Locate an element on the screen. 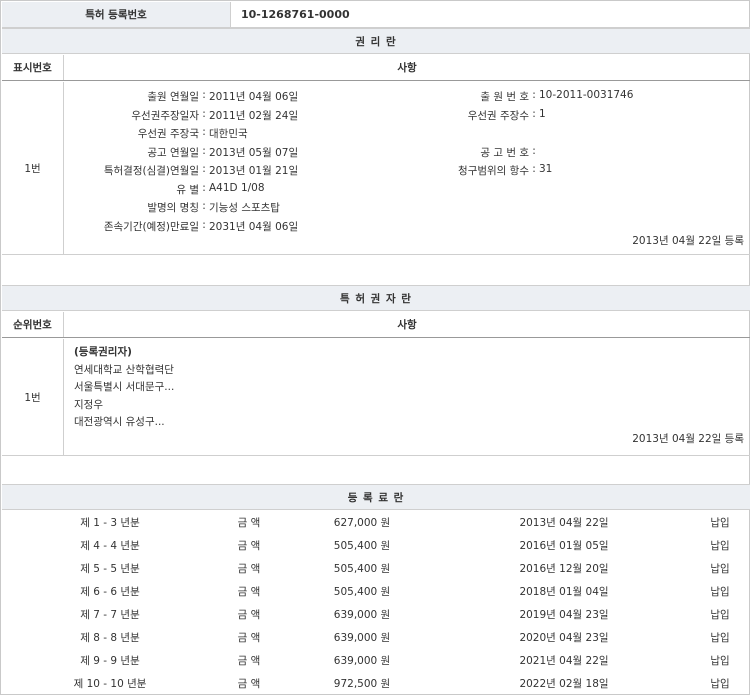 Image resolution: width=750 pixels, height=695 pixels. rights-field: 발명의 명칭: 기능성 스포츠탑 is located at coordinates (172, 207).